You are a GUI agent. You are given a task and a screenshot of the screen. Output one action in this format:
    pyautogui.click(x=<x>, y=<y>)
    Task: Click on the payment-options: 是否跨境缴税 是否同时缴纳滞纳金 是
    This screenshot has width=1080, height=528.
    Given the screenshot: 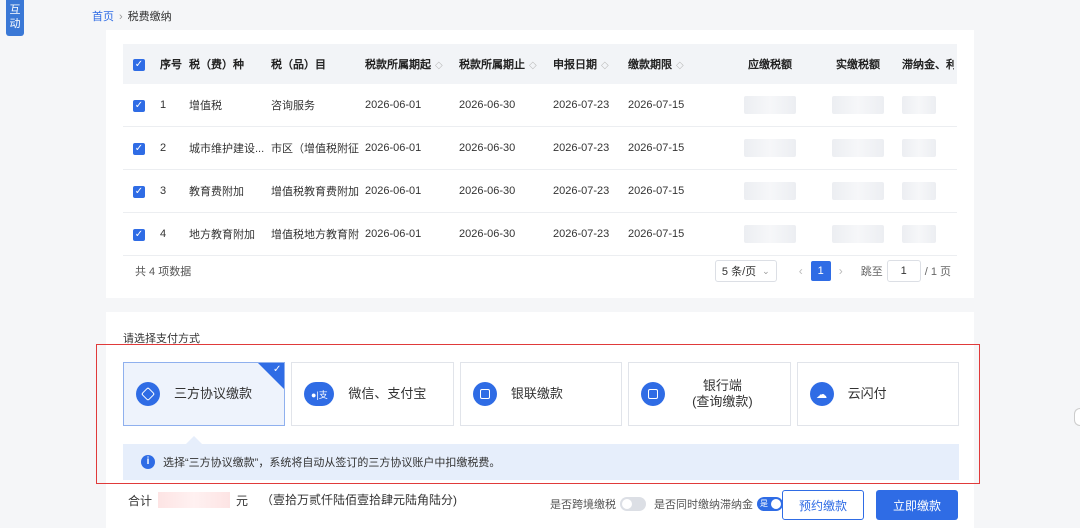 What is the action you would take?
    pyautogui.click(x=670, y=504)
    